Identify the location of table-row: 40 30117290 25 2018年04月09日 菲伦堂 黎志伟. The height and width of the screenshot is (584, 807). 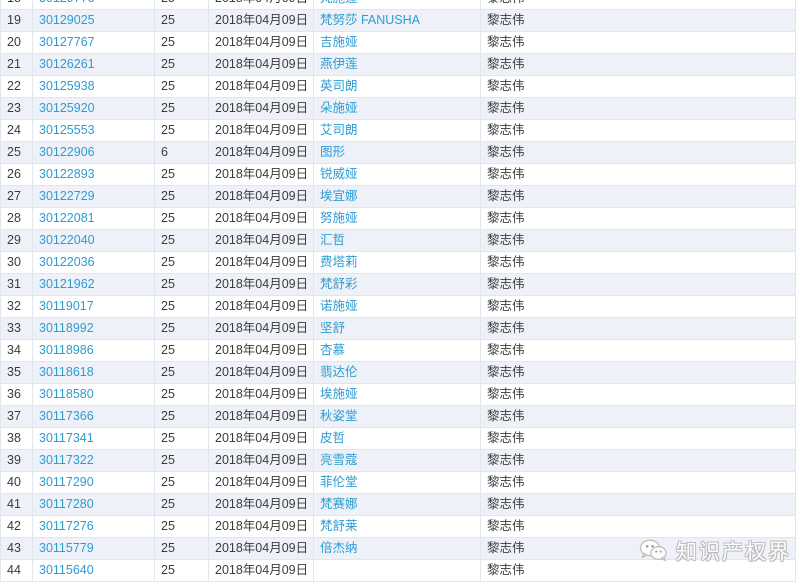
(398, 482).